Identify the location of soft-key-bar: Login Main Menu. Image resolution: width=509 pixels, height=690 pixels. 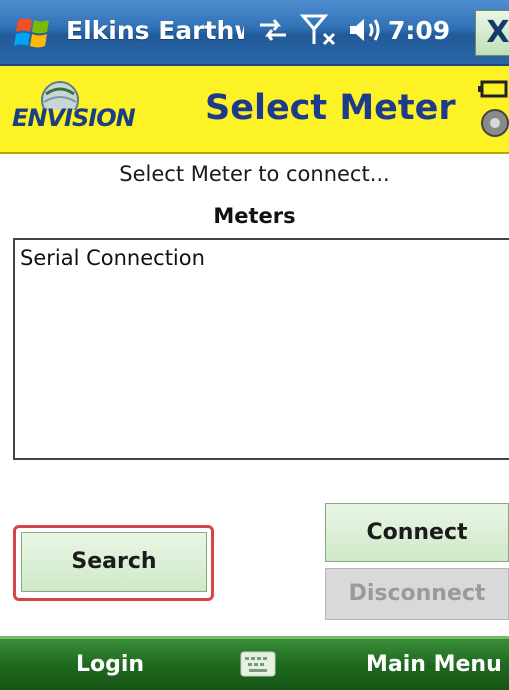
(254, 663).